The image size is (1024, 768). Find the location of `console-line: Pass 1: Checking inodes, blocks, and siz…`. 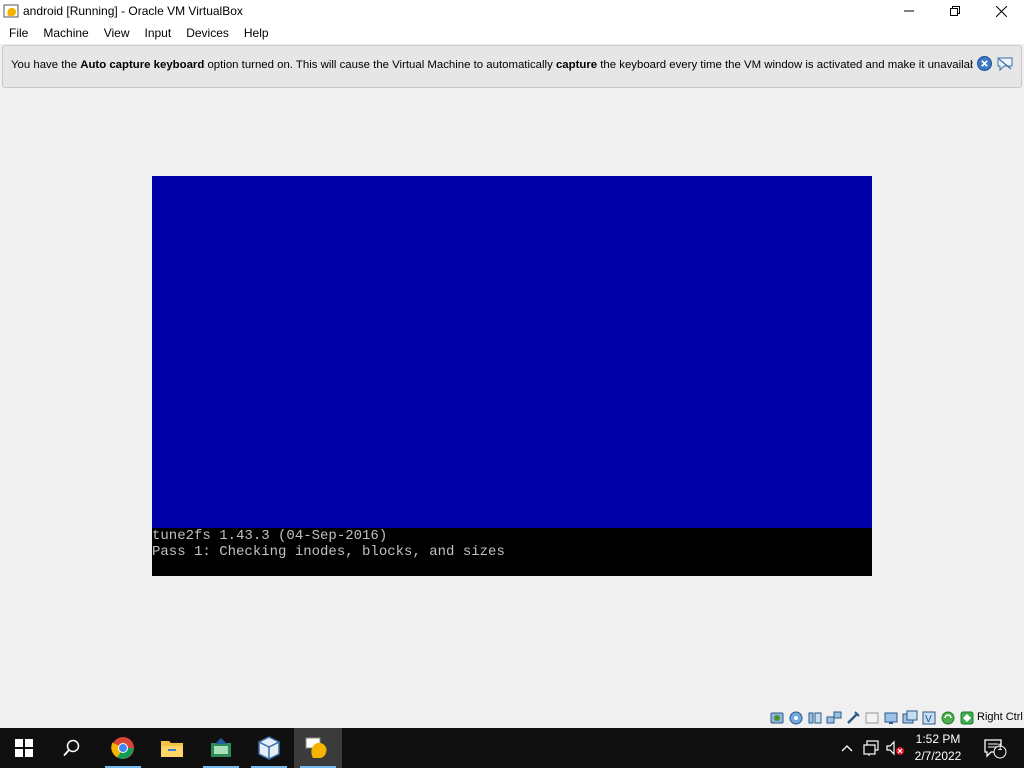

console-line: Pass 1: Checking inodes, blocks, and siz… is located at coordinates (328, 552).